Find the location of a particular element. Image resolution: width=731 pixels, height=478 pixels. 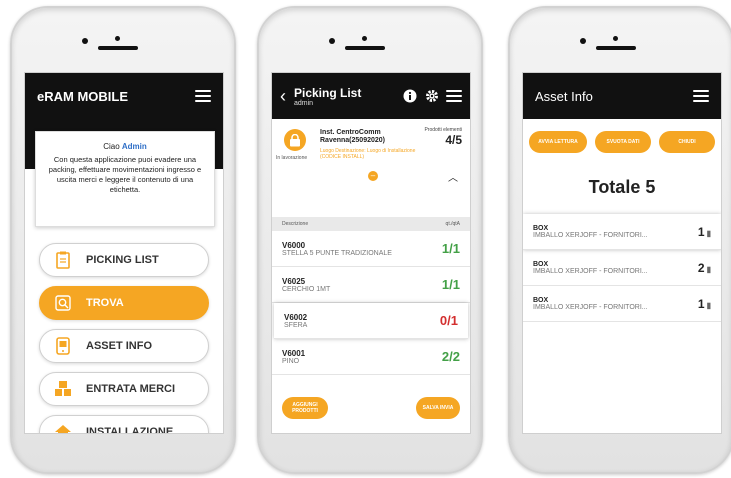

info-icon is located at coordinates (410, 96).